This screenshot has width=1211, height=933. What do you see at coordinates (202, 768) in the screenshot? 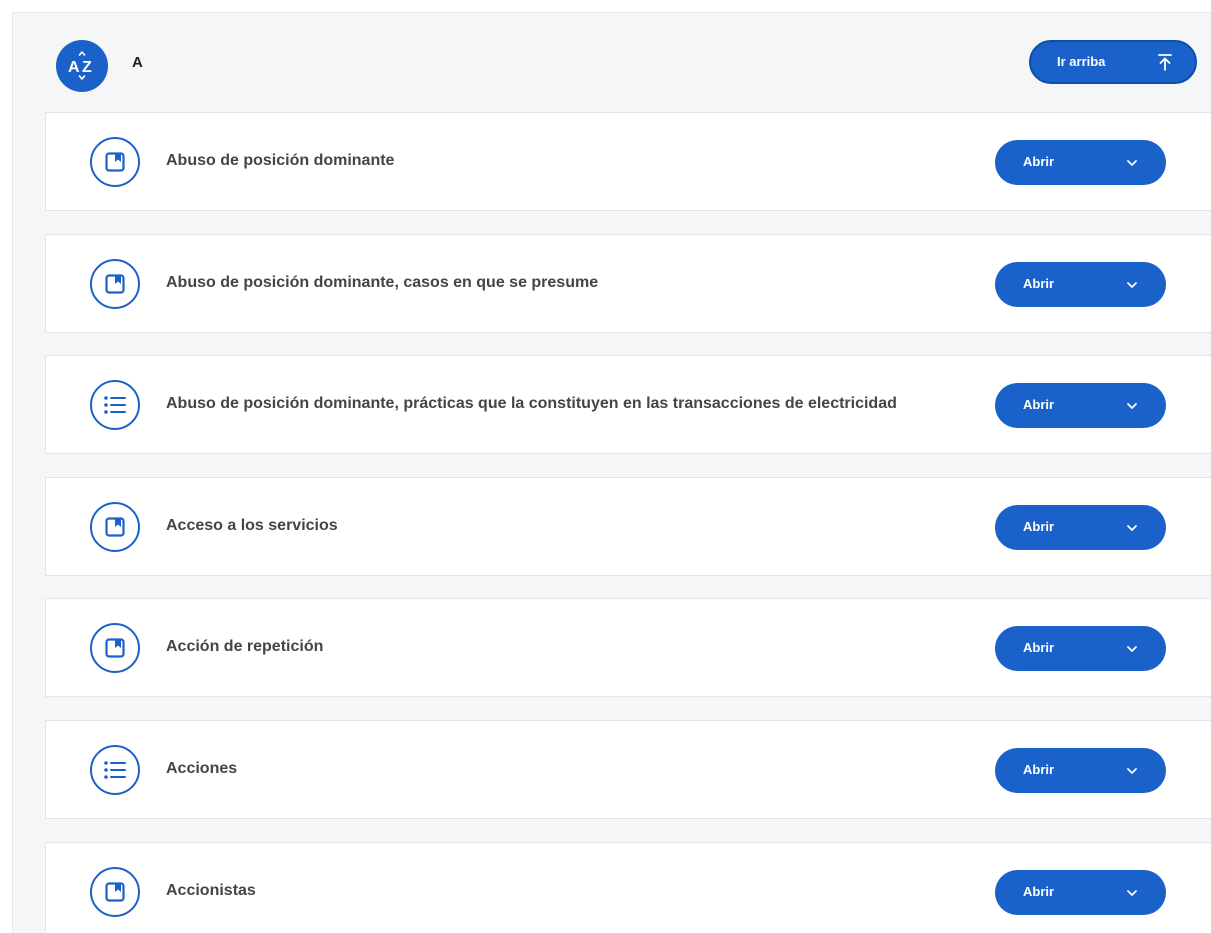
I see `item-title: Acciones` at bounding box center [202, 768].